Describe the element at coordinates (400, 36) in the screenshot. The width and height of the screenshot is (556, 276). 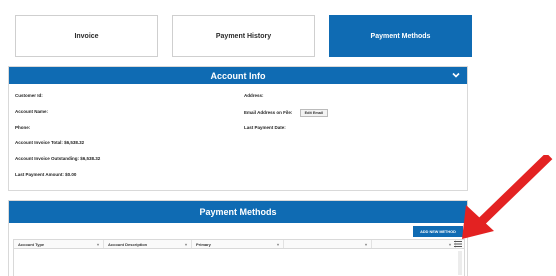
I see `tab-payment-methods: Payment Methods` at that location.